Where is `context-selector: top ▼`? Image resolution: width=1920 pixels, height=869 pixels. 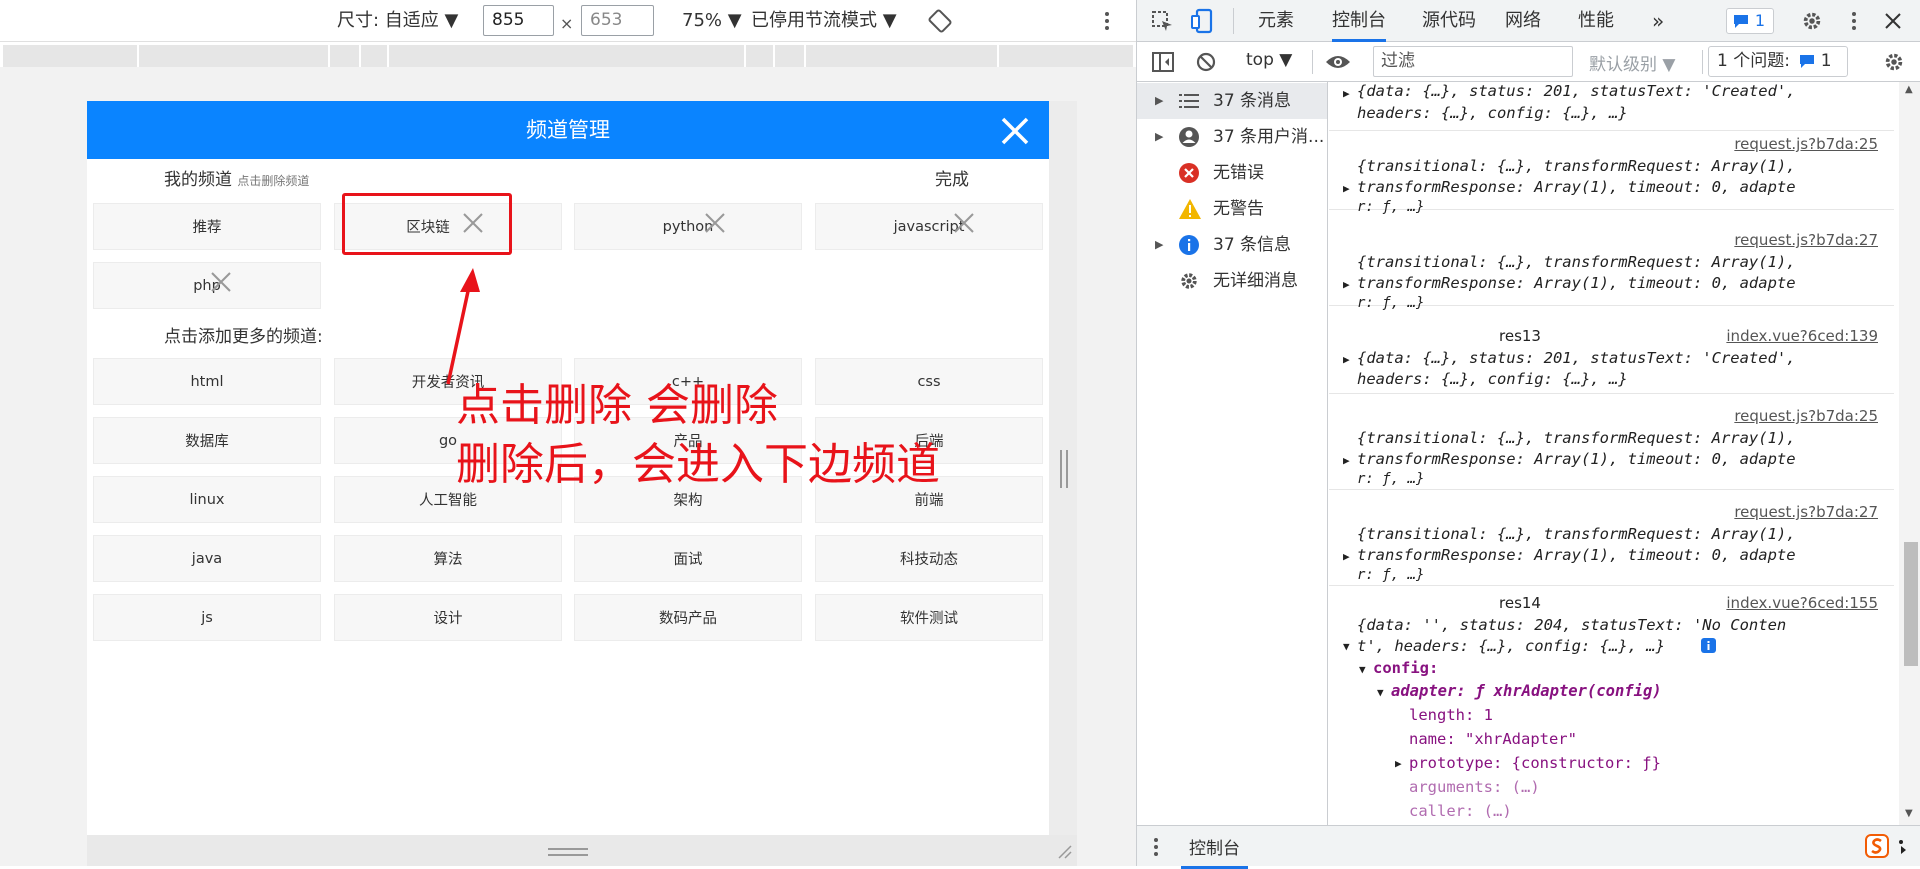 context-selector: top ▼ is located at coordinates (1269, 60).